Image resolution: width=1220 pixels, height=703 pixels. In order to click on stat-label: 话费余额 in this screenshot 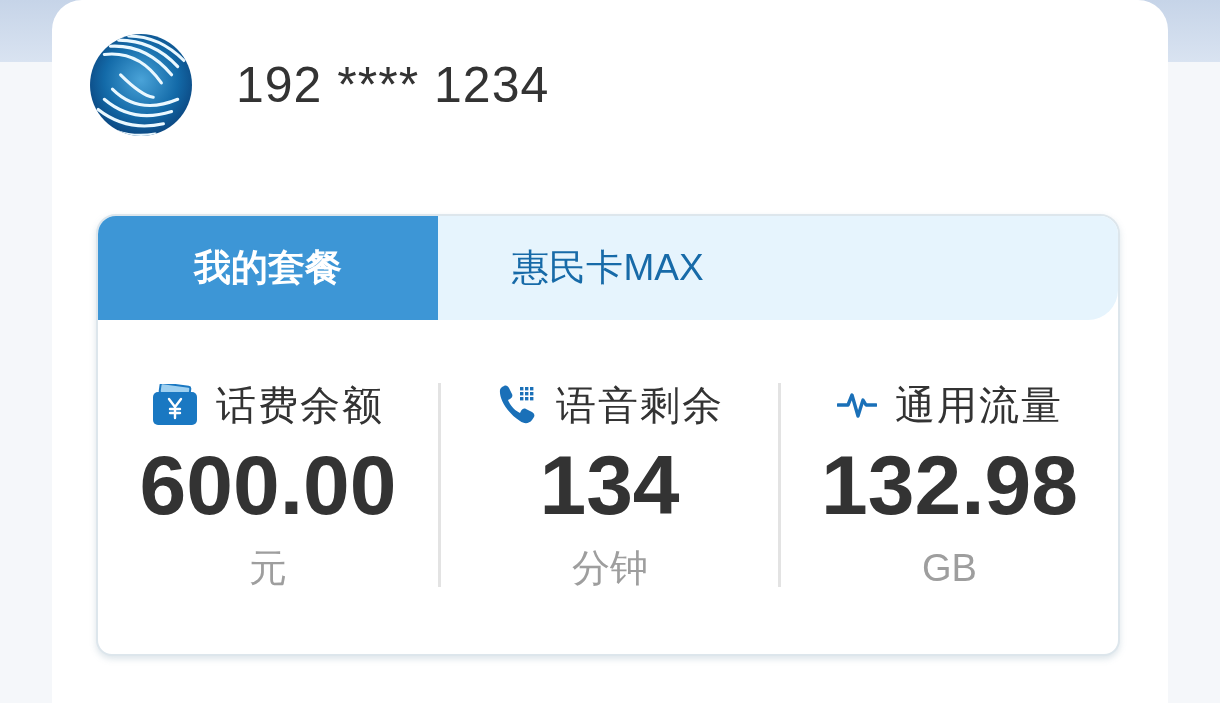, I will do `click(300, 405)`.